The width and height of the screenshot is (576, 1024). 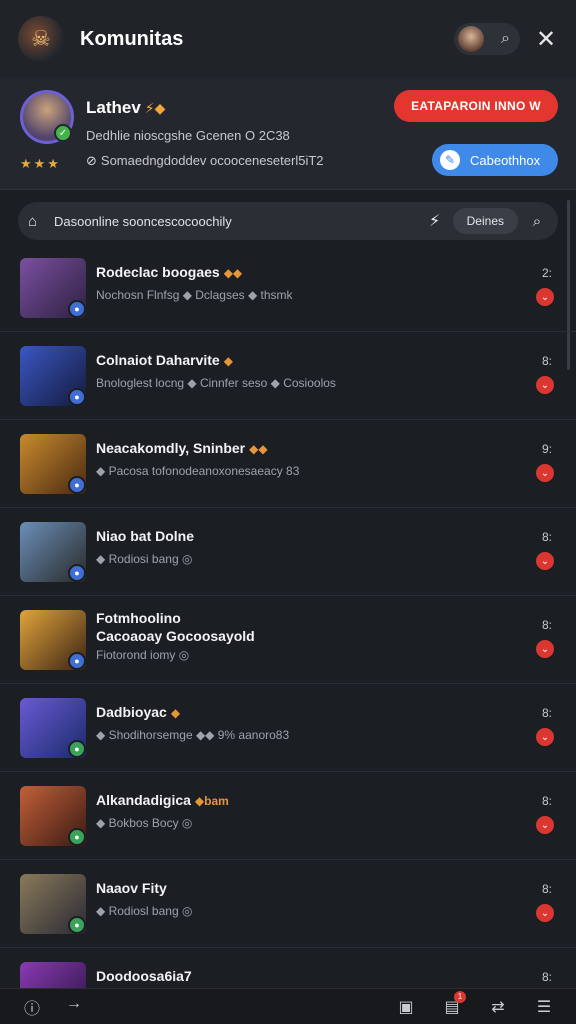 What do you see at coordinates (143, 655) in the screenshot?
I see `item-subtitle: Fiotorond iomy ◎` at bounding box center [143, 655].